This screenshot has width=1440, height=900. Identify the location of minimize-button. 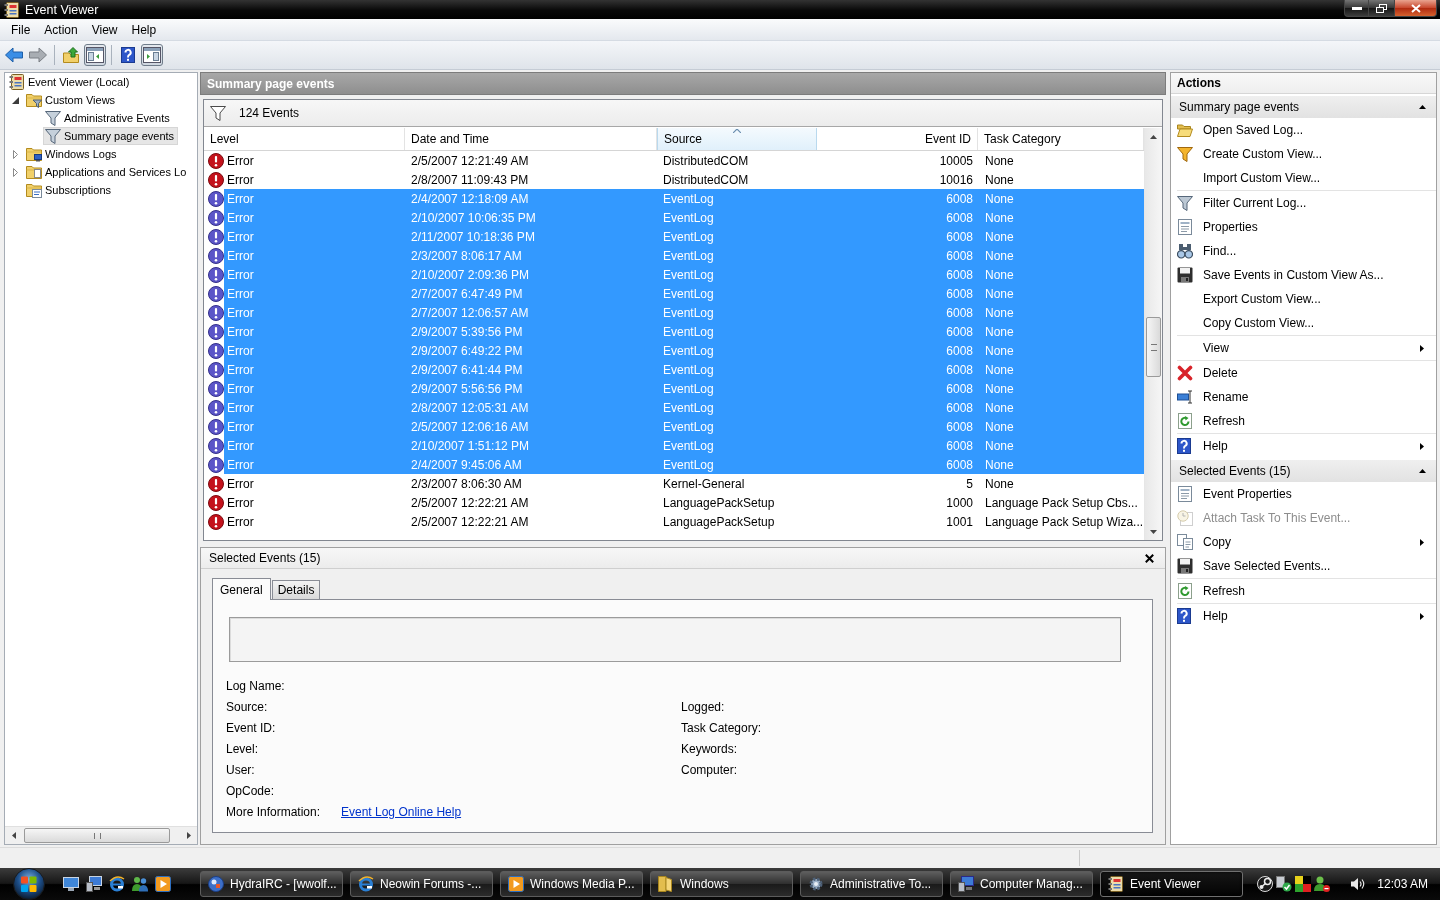
(1356, 8).